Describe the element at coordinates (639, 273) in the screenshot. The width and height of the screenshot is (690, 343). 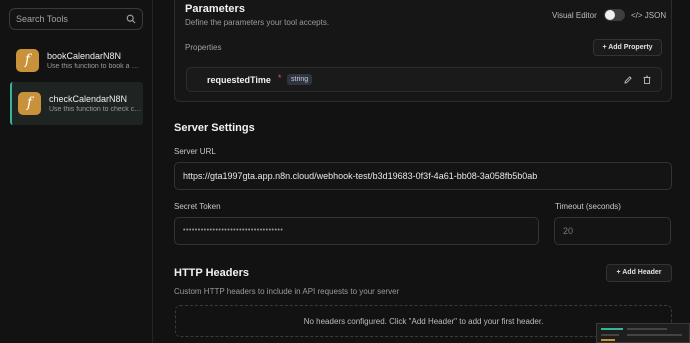
I see `add-header-button: + Add Header` at that location.